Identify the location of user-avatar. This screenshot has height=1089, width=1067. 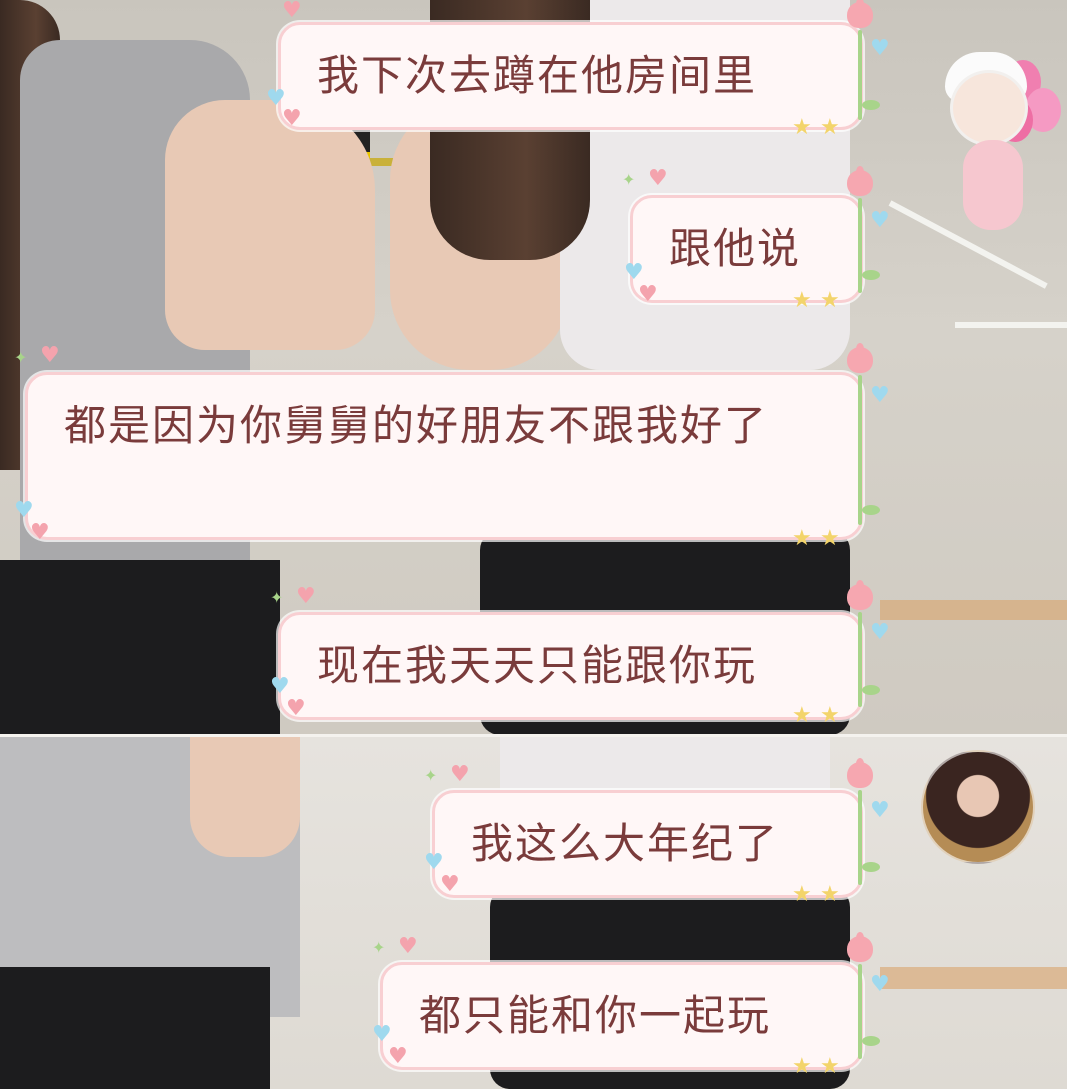
(978, 807).